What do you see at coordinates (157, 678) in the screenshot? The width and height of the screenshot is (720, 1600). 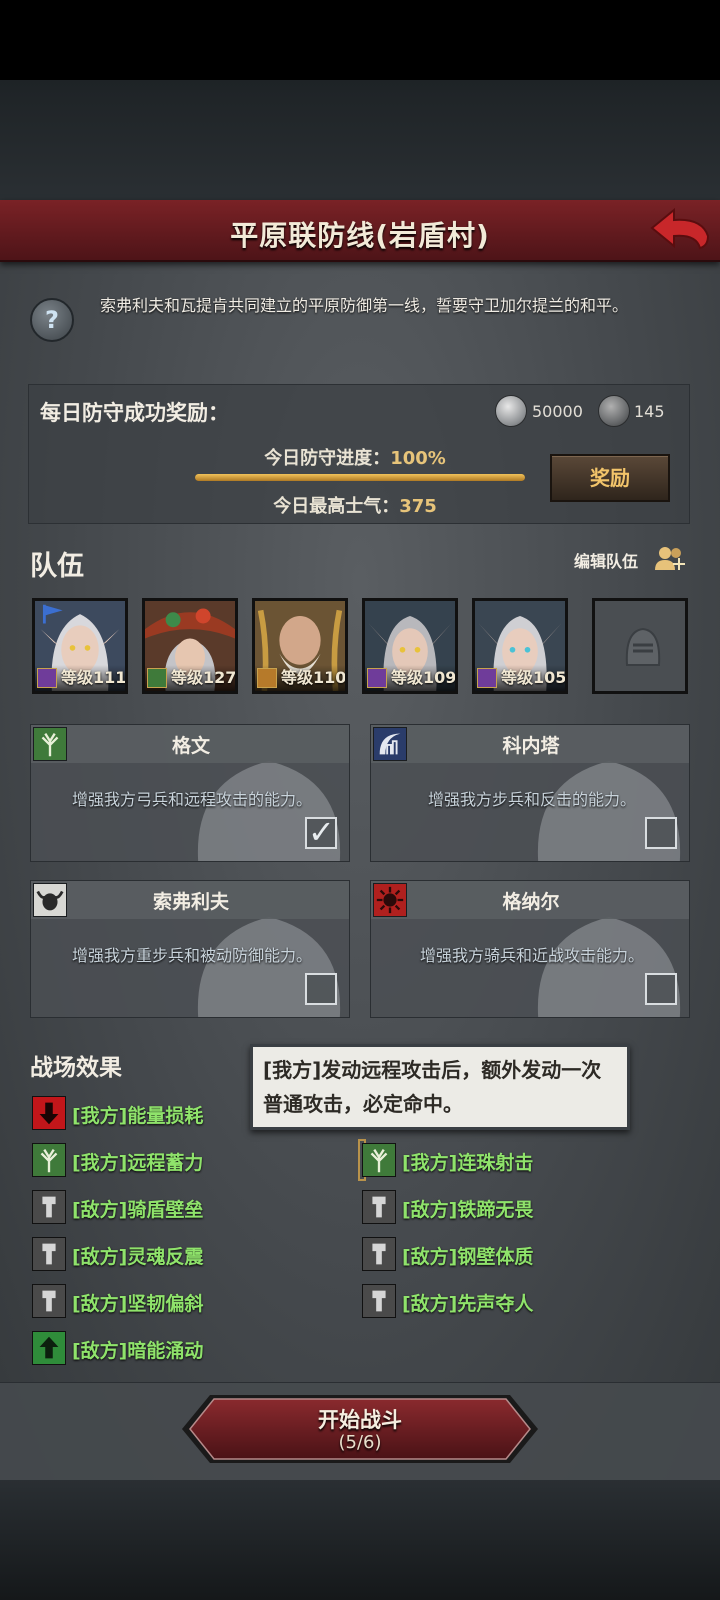 I see `archer-class-icon` at bounding box center [157, 678].